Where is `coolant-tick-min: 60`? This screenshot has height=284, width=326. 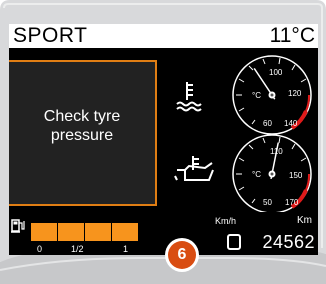
coolant-tick-min: 60 is located at coordinates (267, 123).